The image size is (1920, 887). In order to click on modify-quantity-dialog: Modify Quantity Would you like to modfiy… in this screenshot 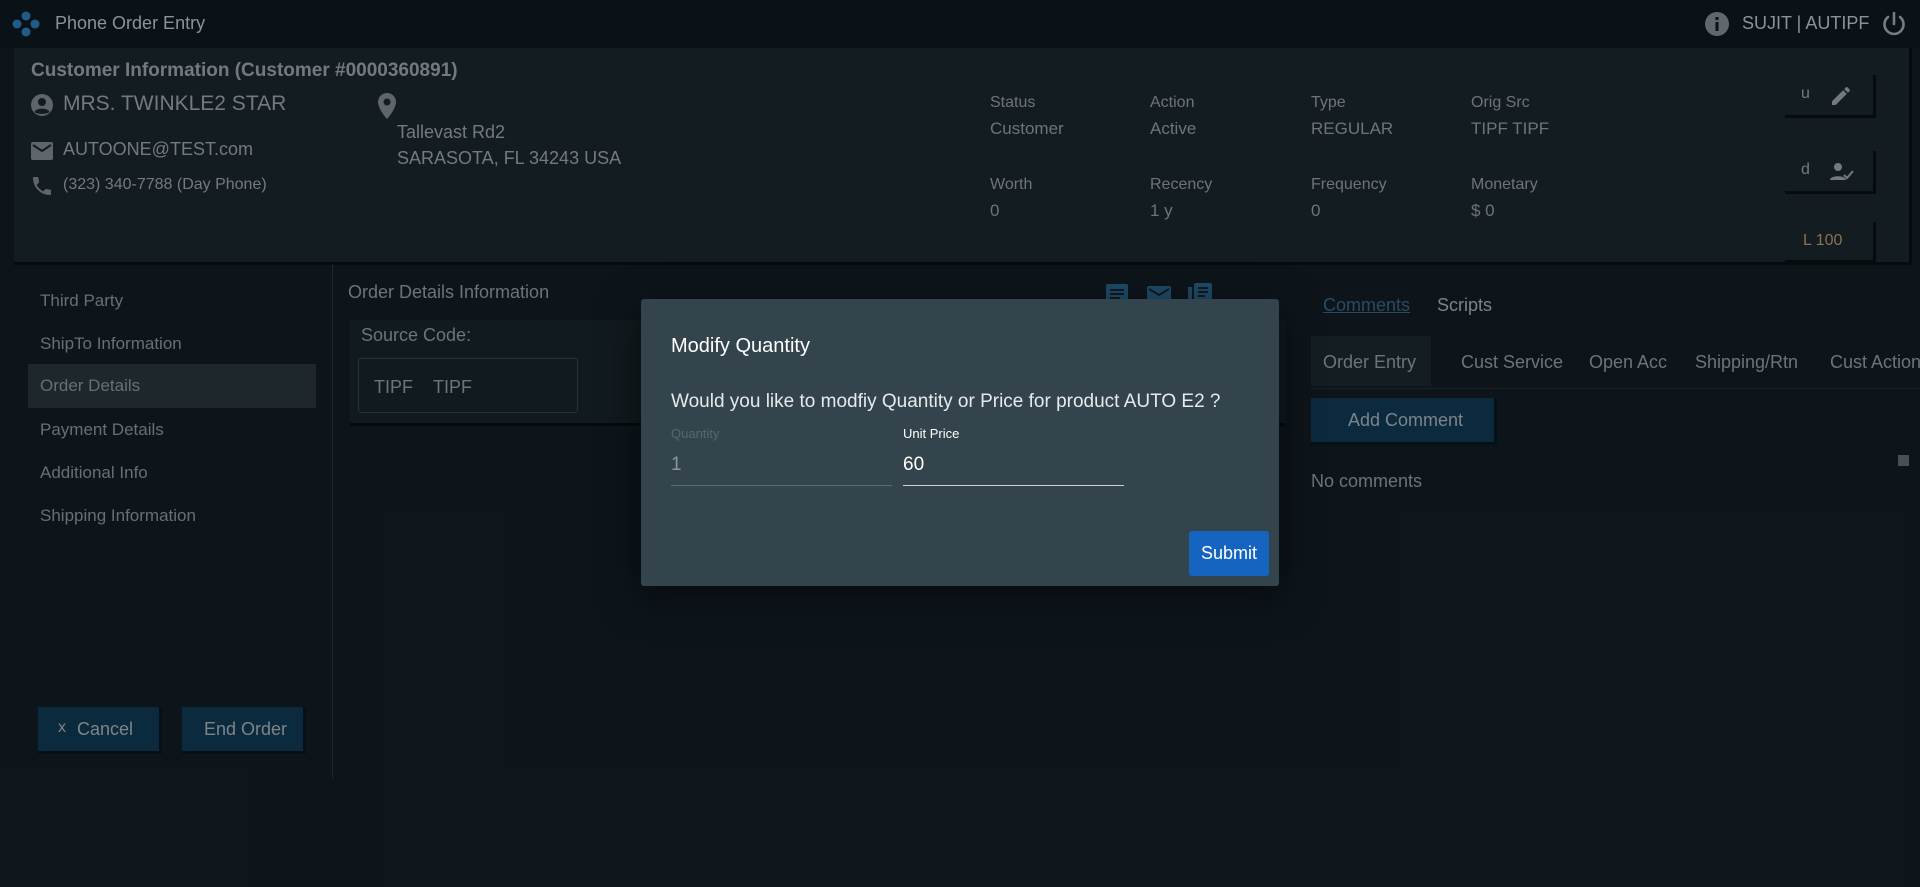, I will do `click(960, 442)`.